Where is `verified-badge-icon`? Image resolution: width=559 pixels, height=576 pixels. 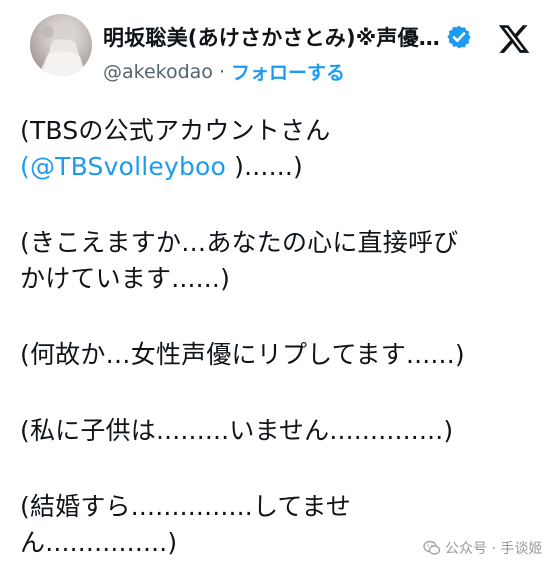
verified-badge-icon is located at coordinates (459, 37).